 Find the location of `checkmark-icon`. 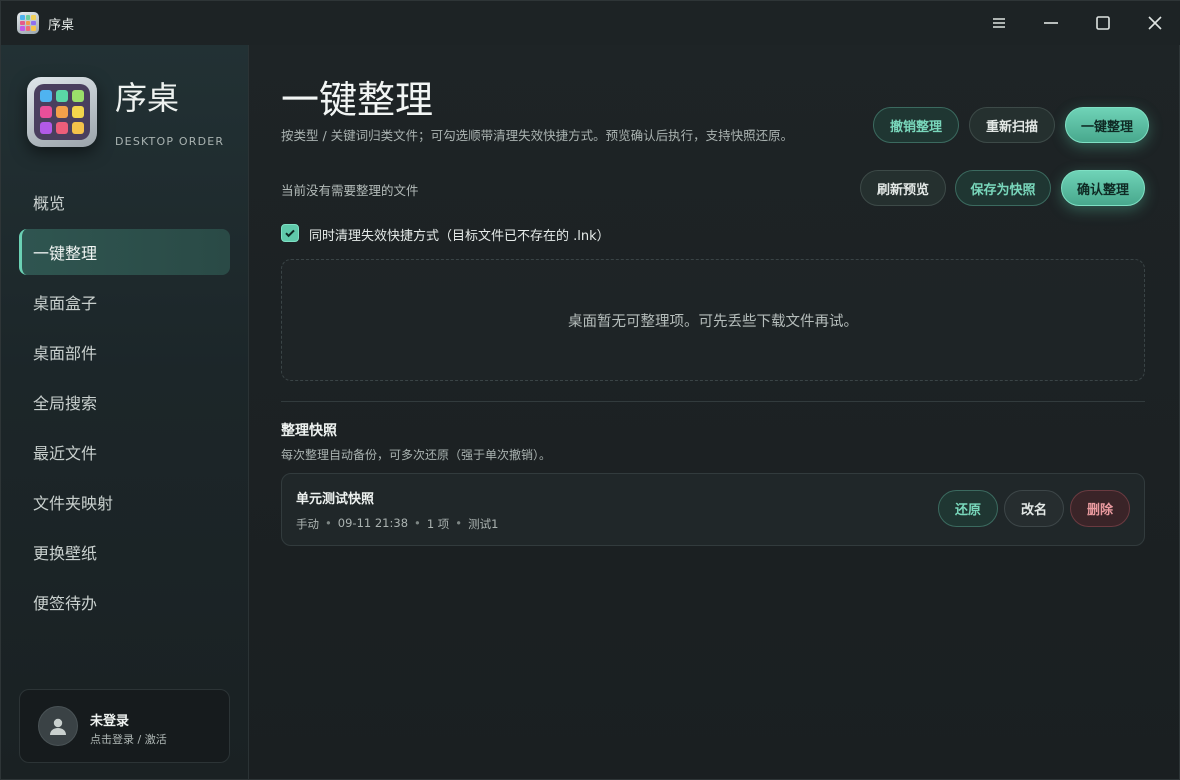

checkmark-icon is located at coordinates (290, 233).